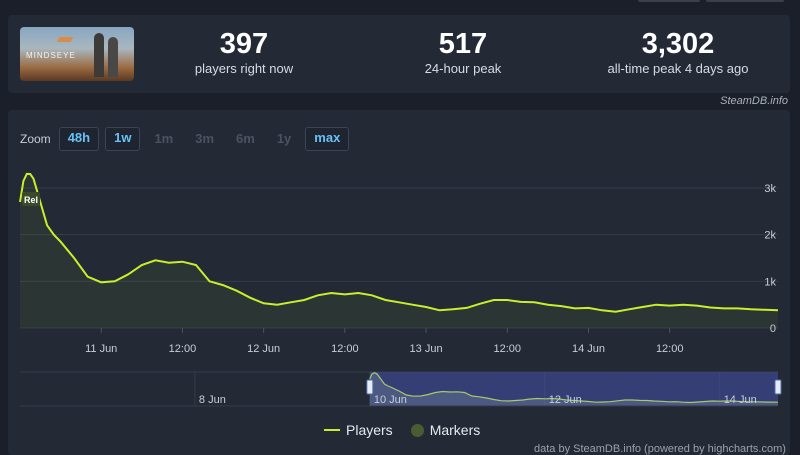 The width and height of the screenshot is (800, 455). I want to click on all-time-peak-stat: 3,302 all-time peak 4 days ago, so click(678, 52).